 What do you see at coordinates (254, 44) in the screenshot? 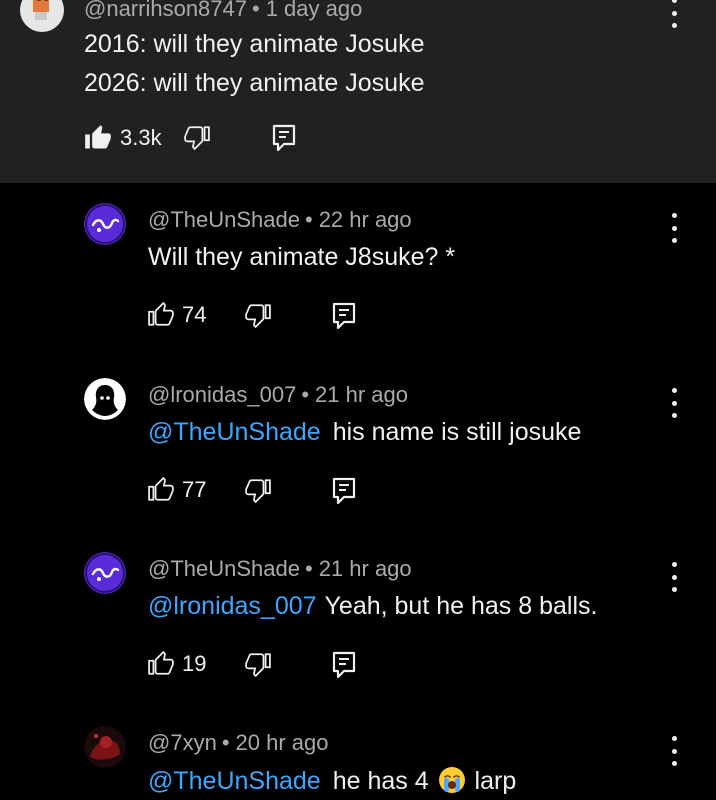
I see `comment-text-line: 2016: will they animate Josuke` at bounding box center [254, 44].